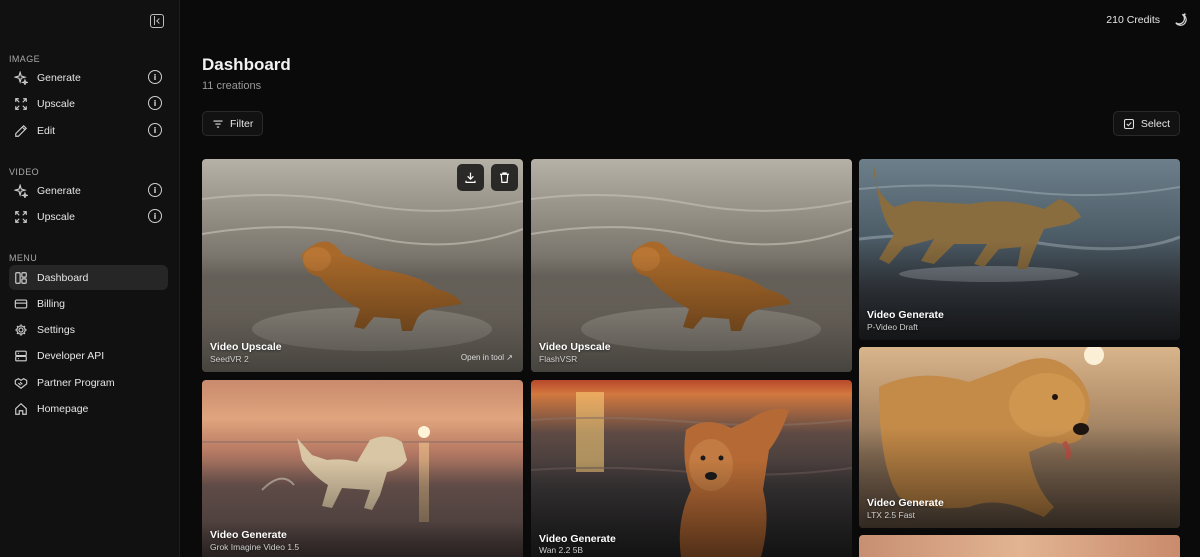  What do you see at coordinates (88, 216) in the screenshot?
I see `sidebar-item-video-upscale: Upscale i` at bounding box center [88, 216].